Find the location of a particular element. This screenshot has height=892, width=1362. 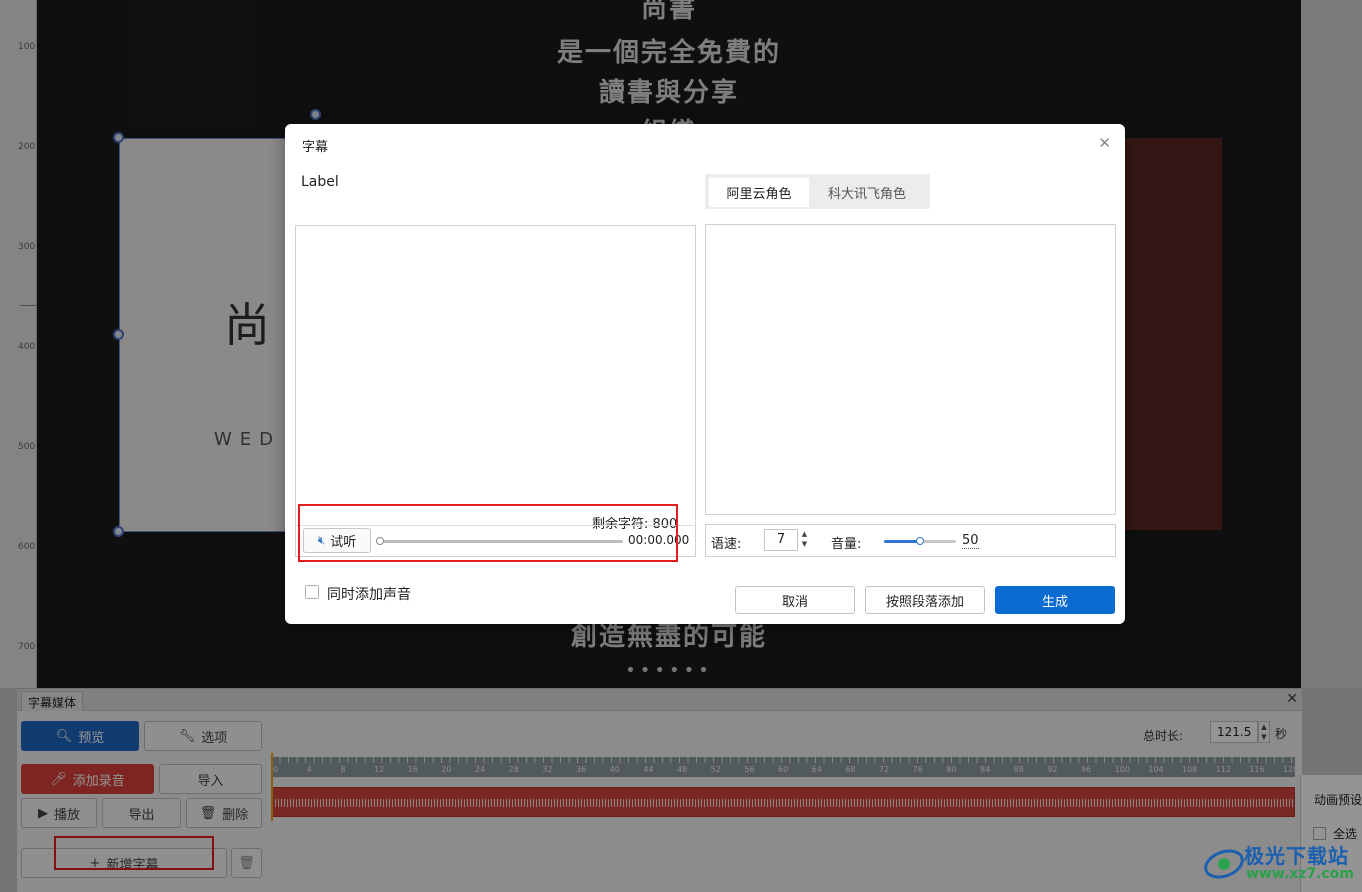

voice-role-tabs: 阿里云角色 科大讯飞角色 is located at coordinates (817, 191).